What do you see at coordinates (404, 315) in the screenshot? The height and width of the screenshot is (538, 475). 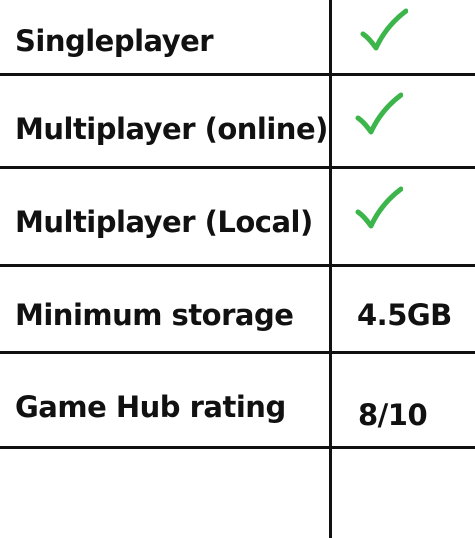 I see `row-value-minimum-storage: 4.5GB` at bounding box center [404, 315].